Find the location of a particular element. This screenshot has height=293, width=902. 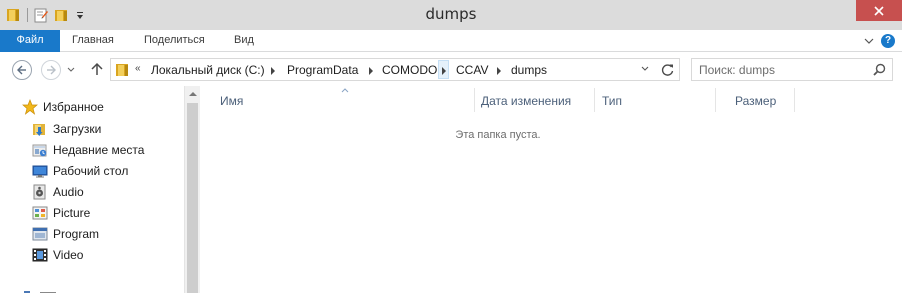

audio-folder-icon is located at coordinates (39, 192).